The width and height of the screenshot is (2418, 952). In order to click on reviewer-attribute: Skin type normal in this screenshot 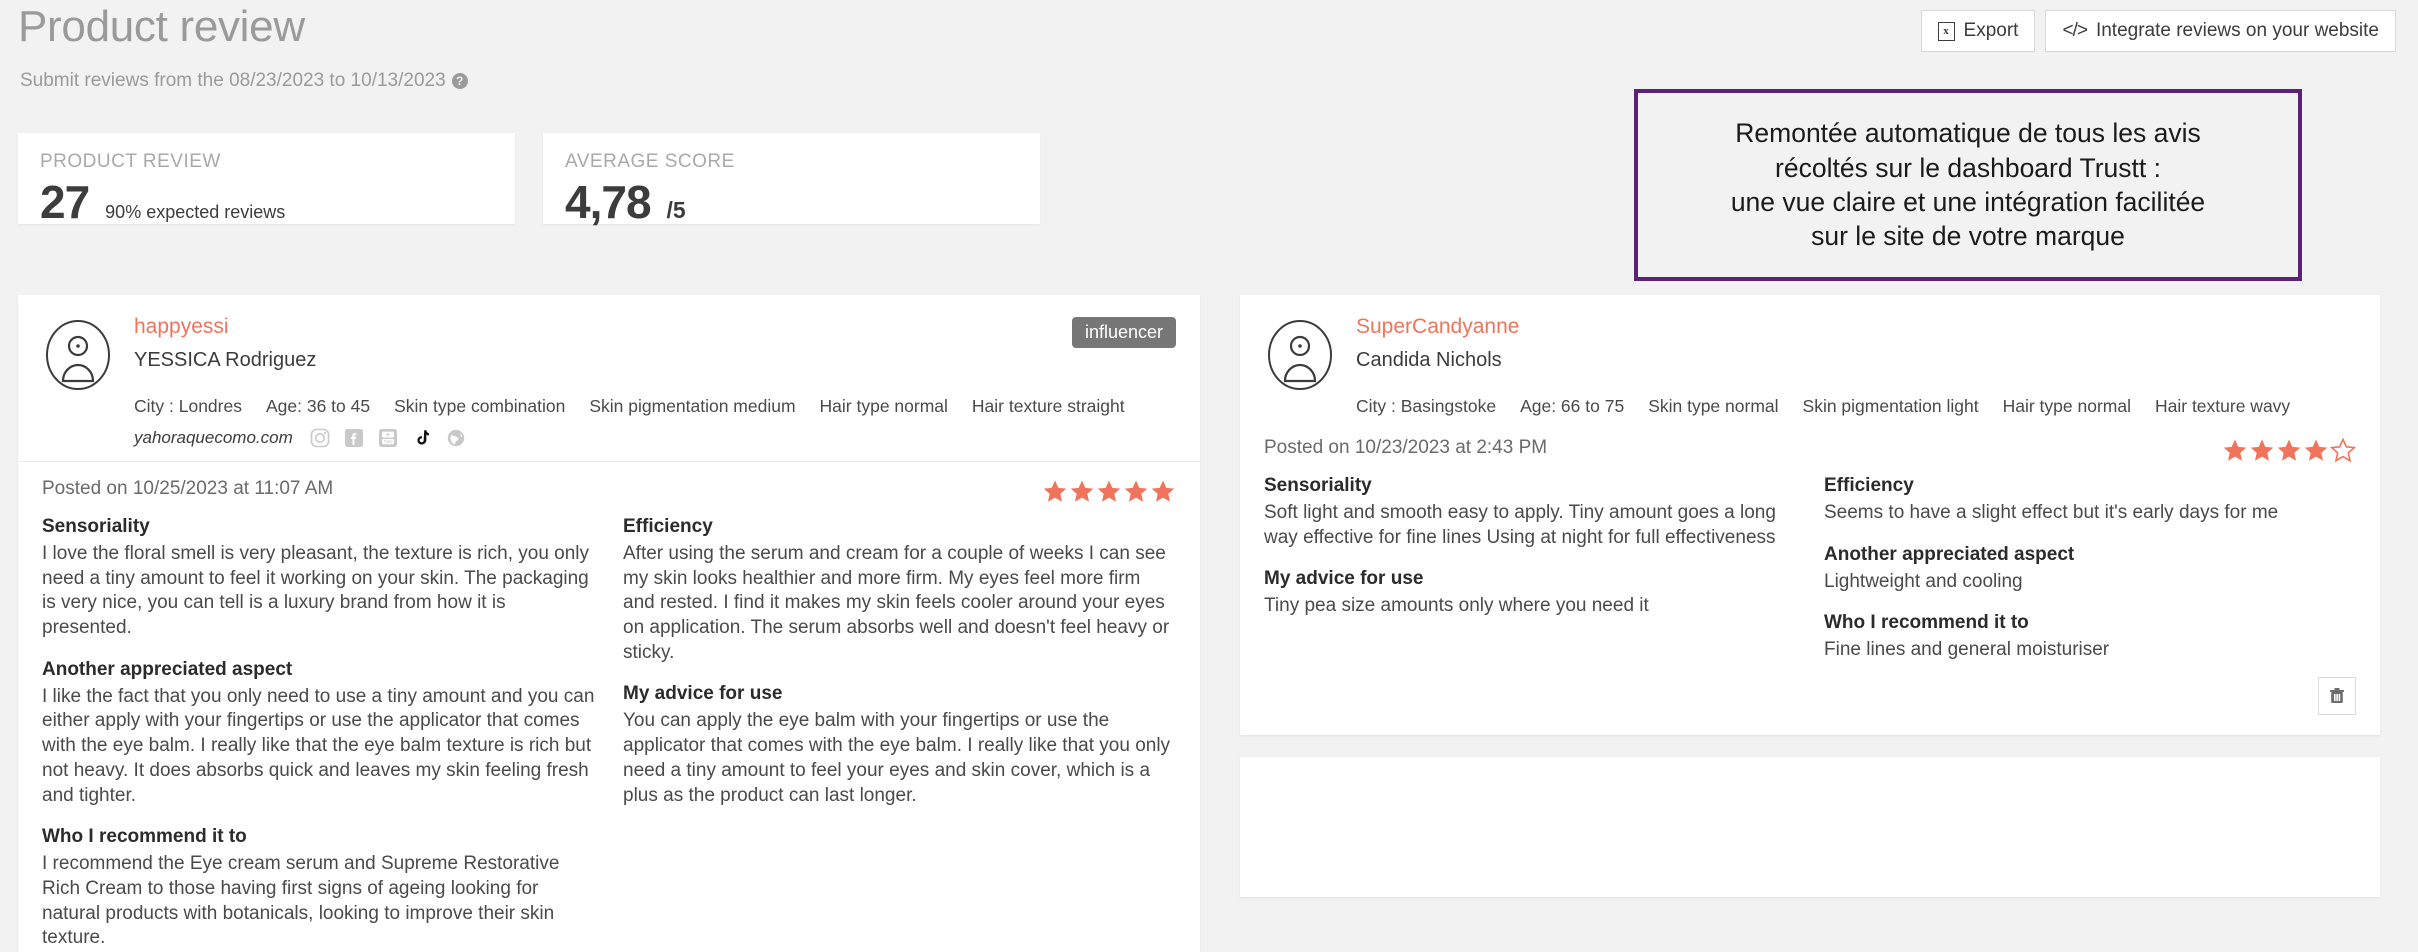, I will do `click(1713, 406)`.